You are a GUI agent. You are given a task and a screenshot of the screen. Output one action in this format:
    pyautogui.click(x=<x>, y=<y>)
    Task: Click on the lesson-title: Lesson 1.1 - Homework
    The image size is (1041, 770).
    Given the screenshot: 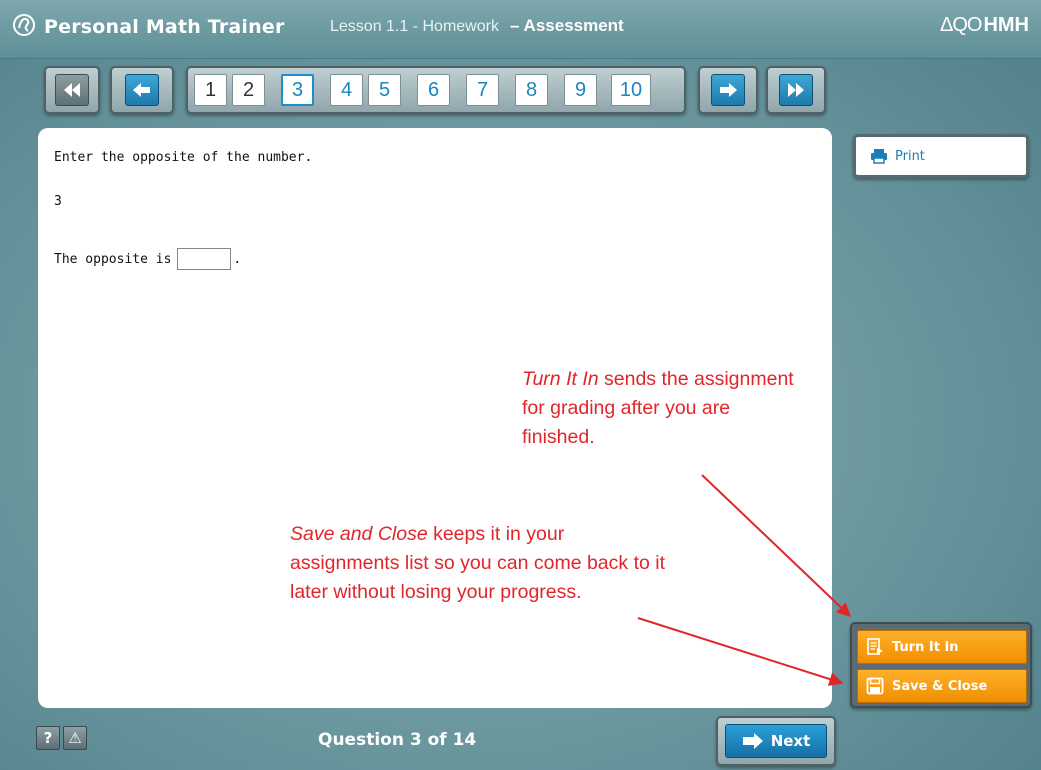 What is the action you would take?
    pyautogui.click(x=414, y=26)
    